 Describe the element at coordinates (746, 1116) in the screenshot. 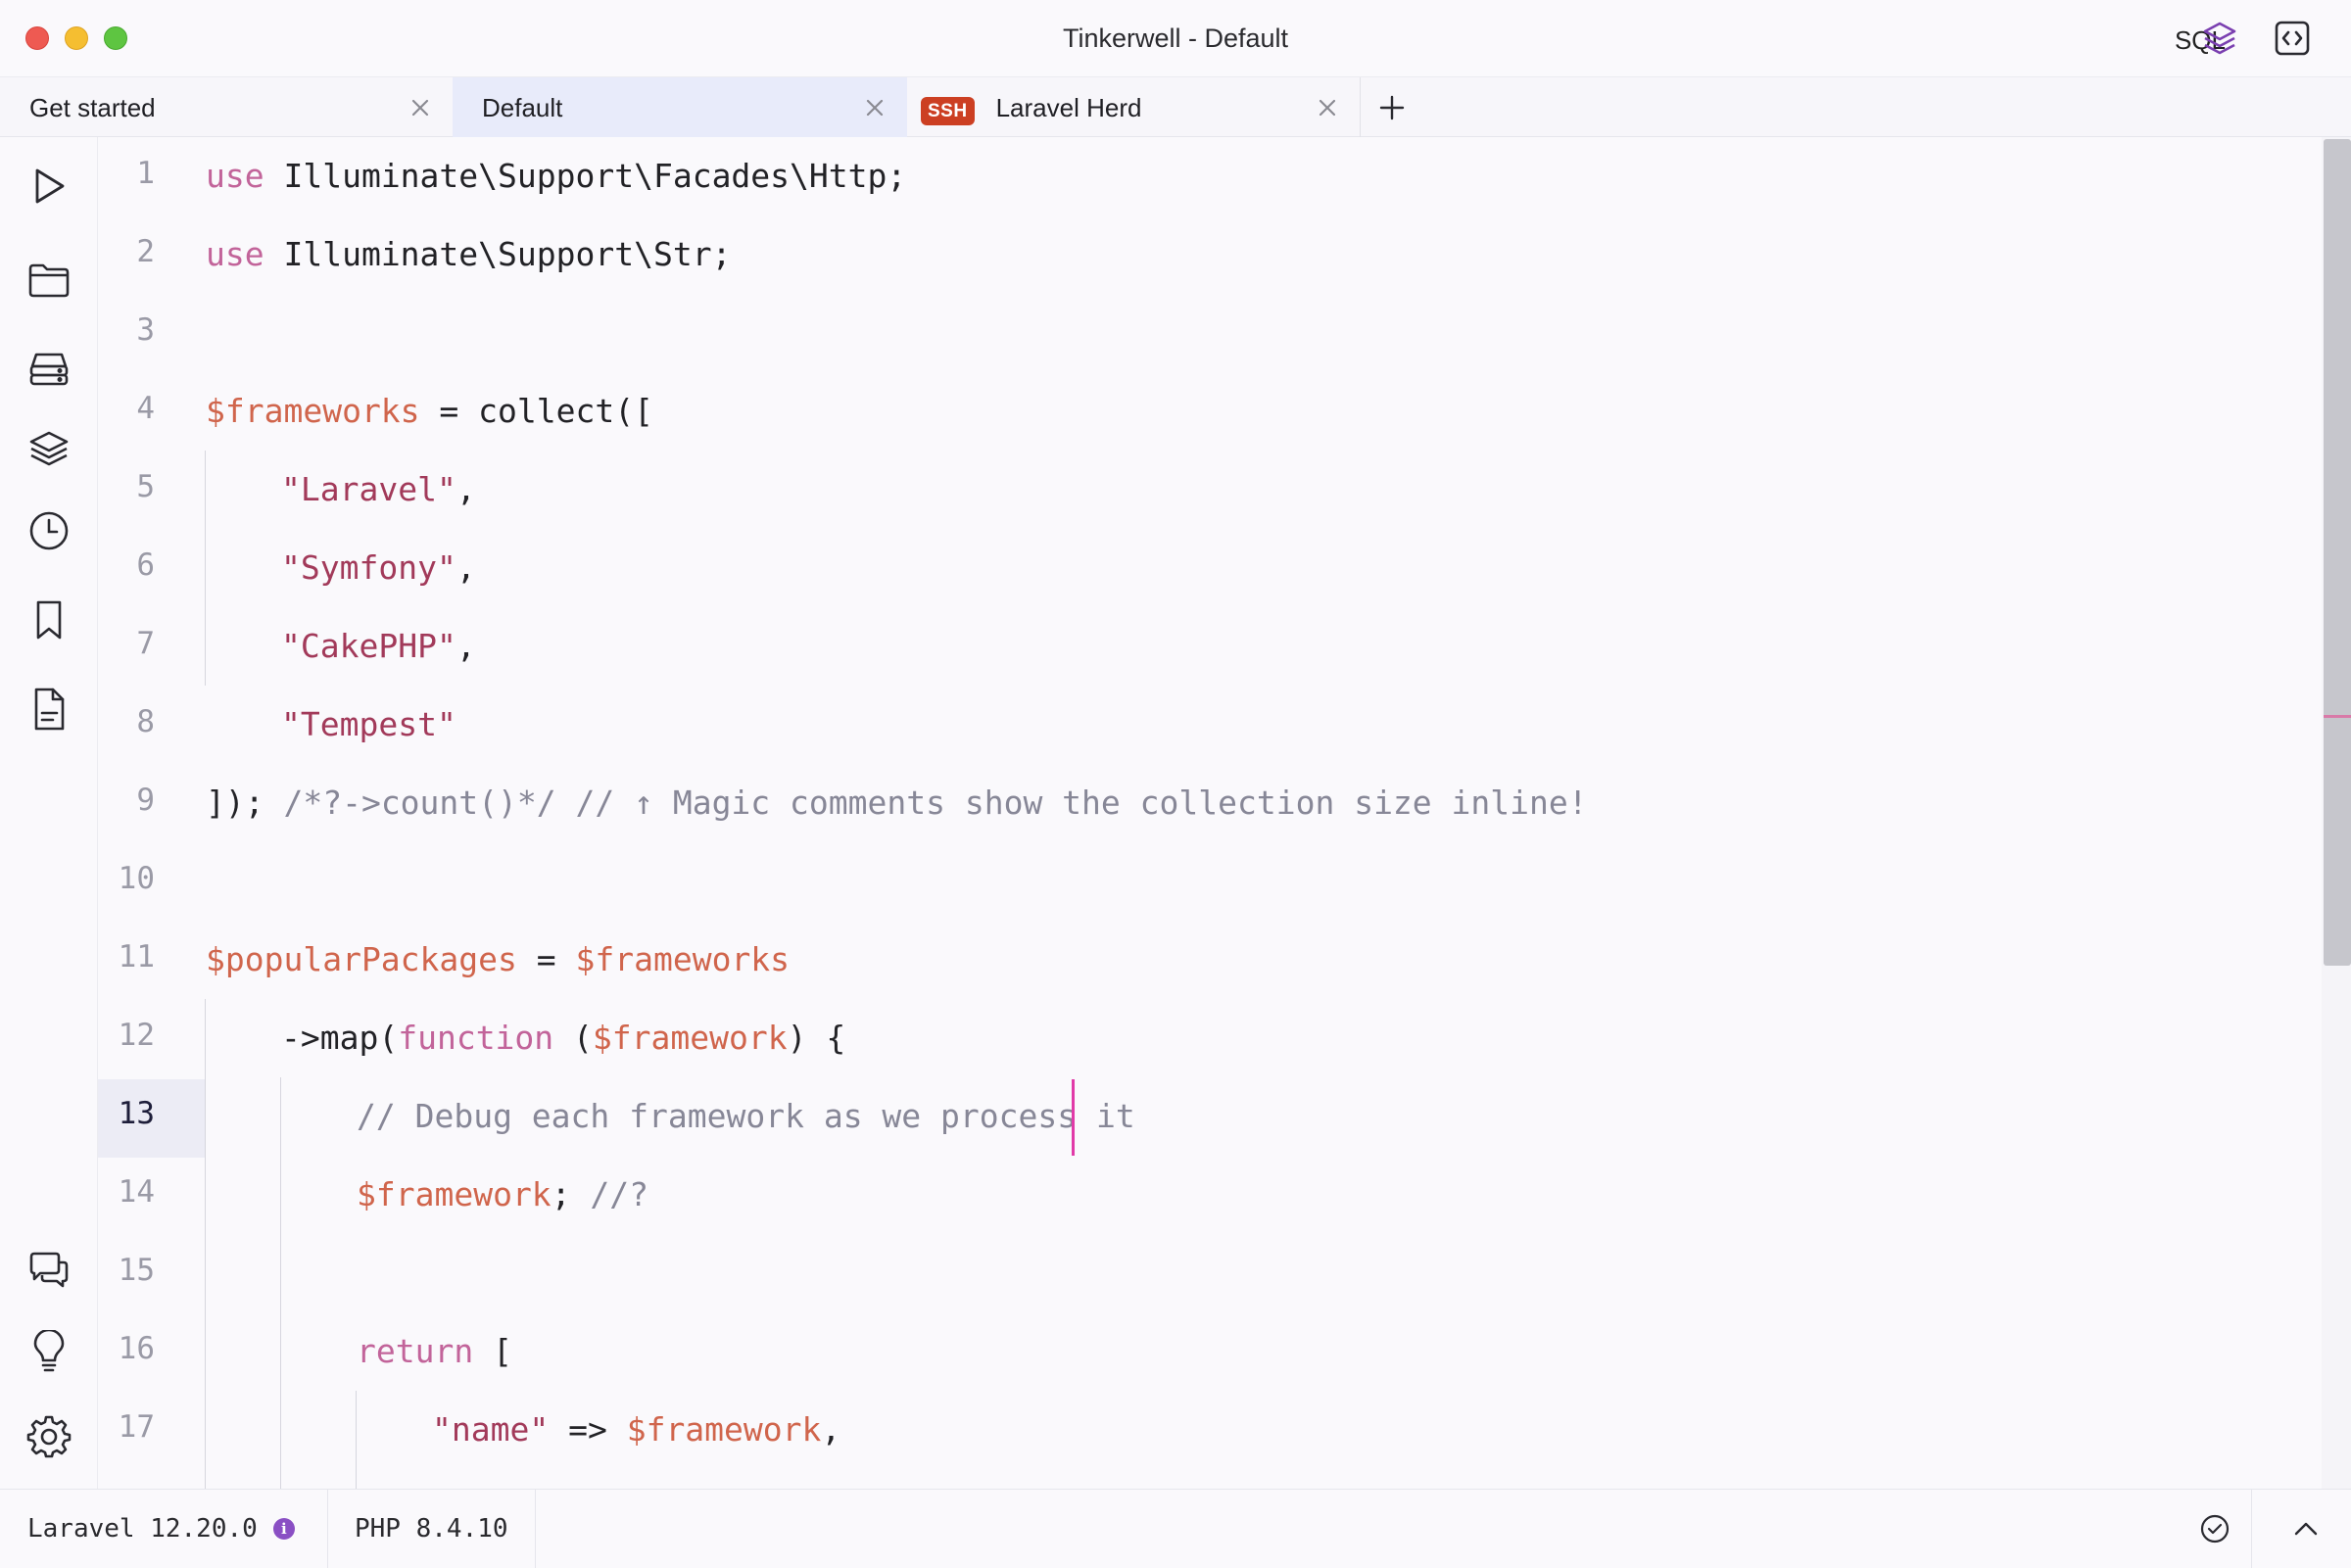

I see `code-line-current: // Debug each framework as we process it` at that location.